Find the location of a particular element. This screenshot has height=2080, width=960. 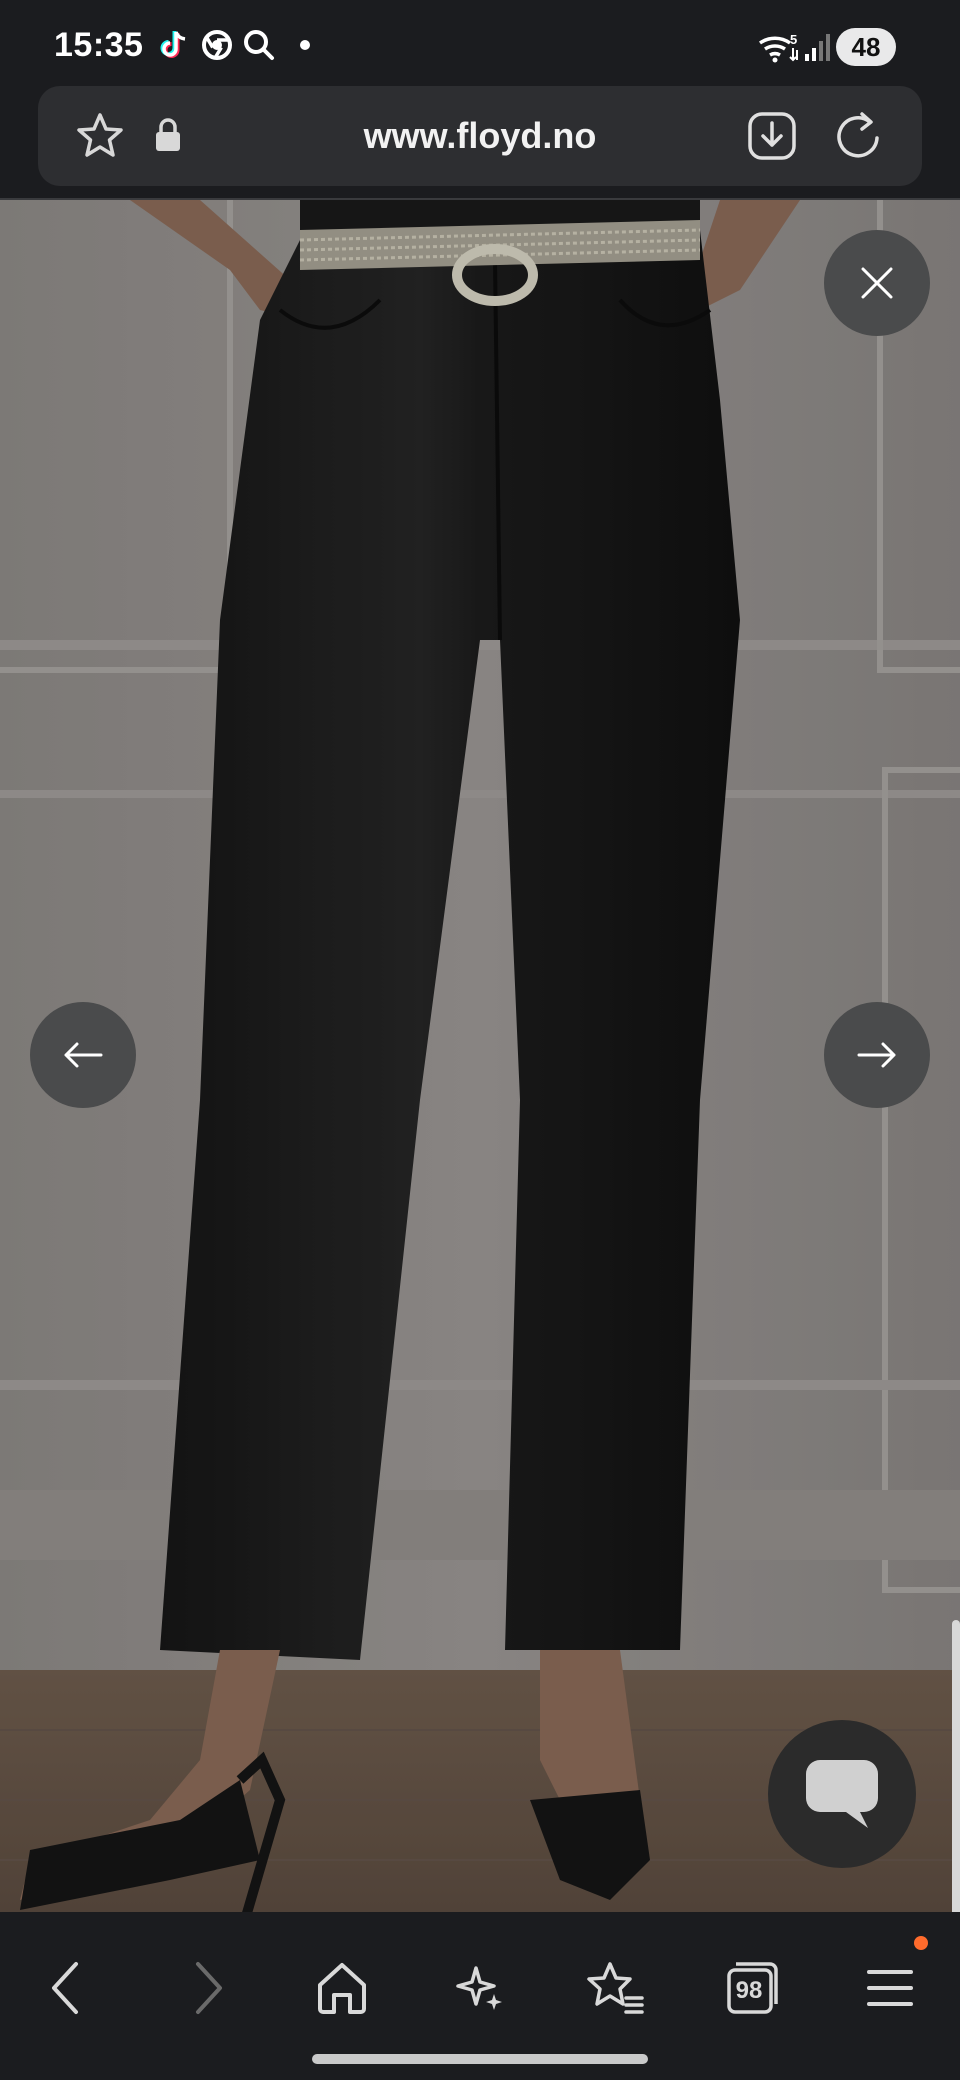

scrollbar is located at coordinates (956, 1770).